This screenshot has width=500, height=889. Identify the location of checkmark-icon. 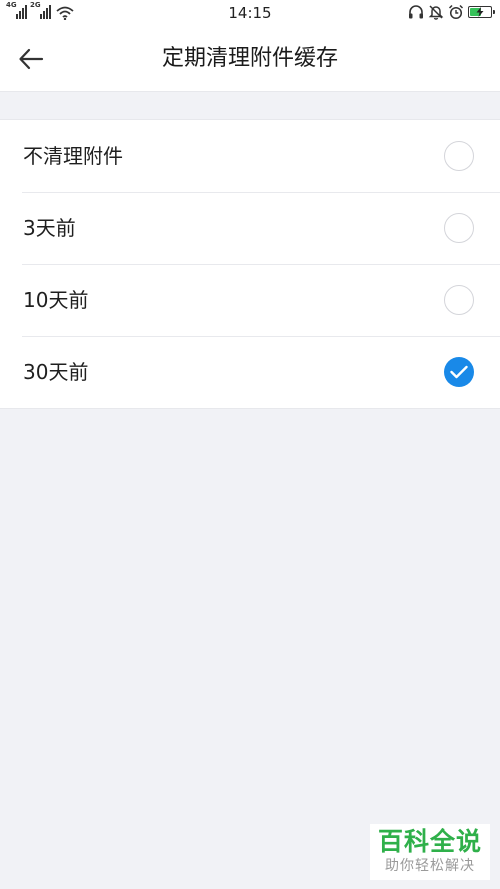
(459, 372).